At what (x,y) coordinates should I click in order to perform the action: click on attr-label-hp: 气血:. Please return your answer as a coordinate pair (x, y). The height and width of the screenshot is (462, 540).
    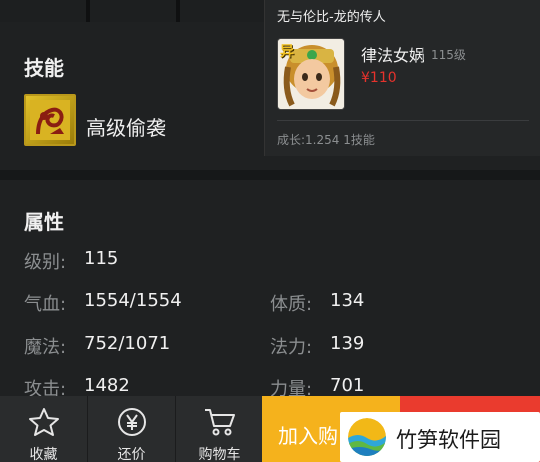
    Looking at the image, I should click on (45, 304).